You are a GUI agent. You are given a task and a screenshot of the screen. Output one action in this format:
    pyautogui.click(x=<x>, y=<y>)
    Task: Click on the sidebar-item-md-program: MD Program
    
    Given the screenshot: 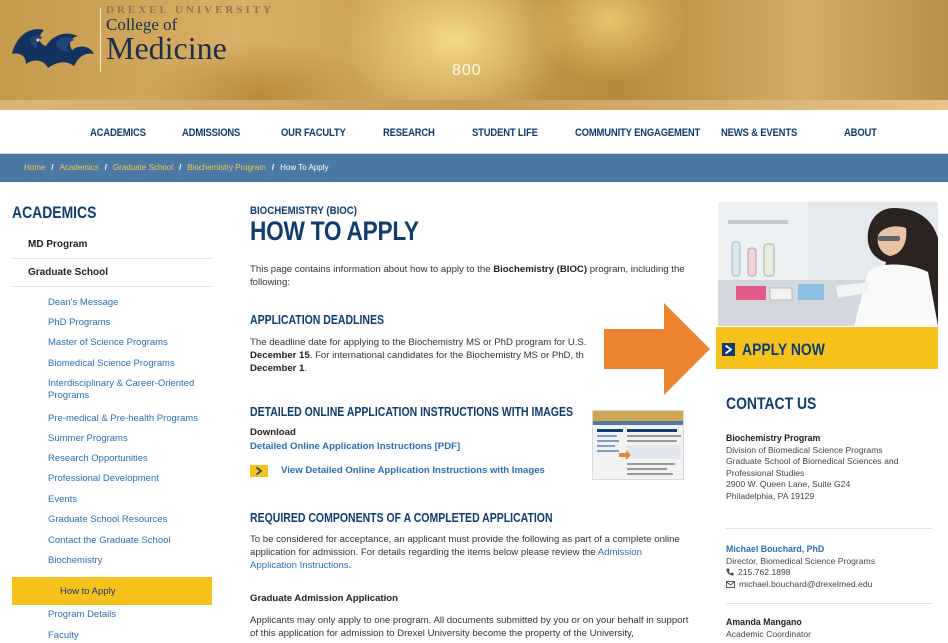 What is the action you would take?
    pyautogui.click(x=112, y=245)
    